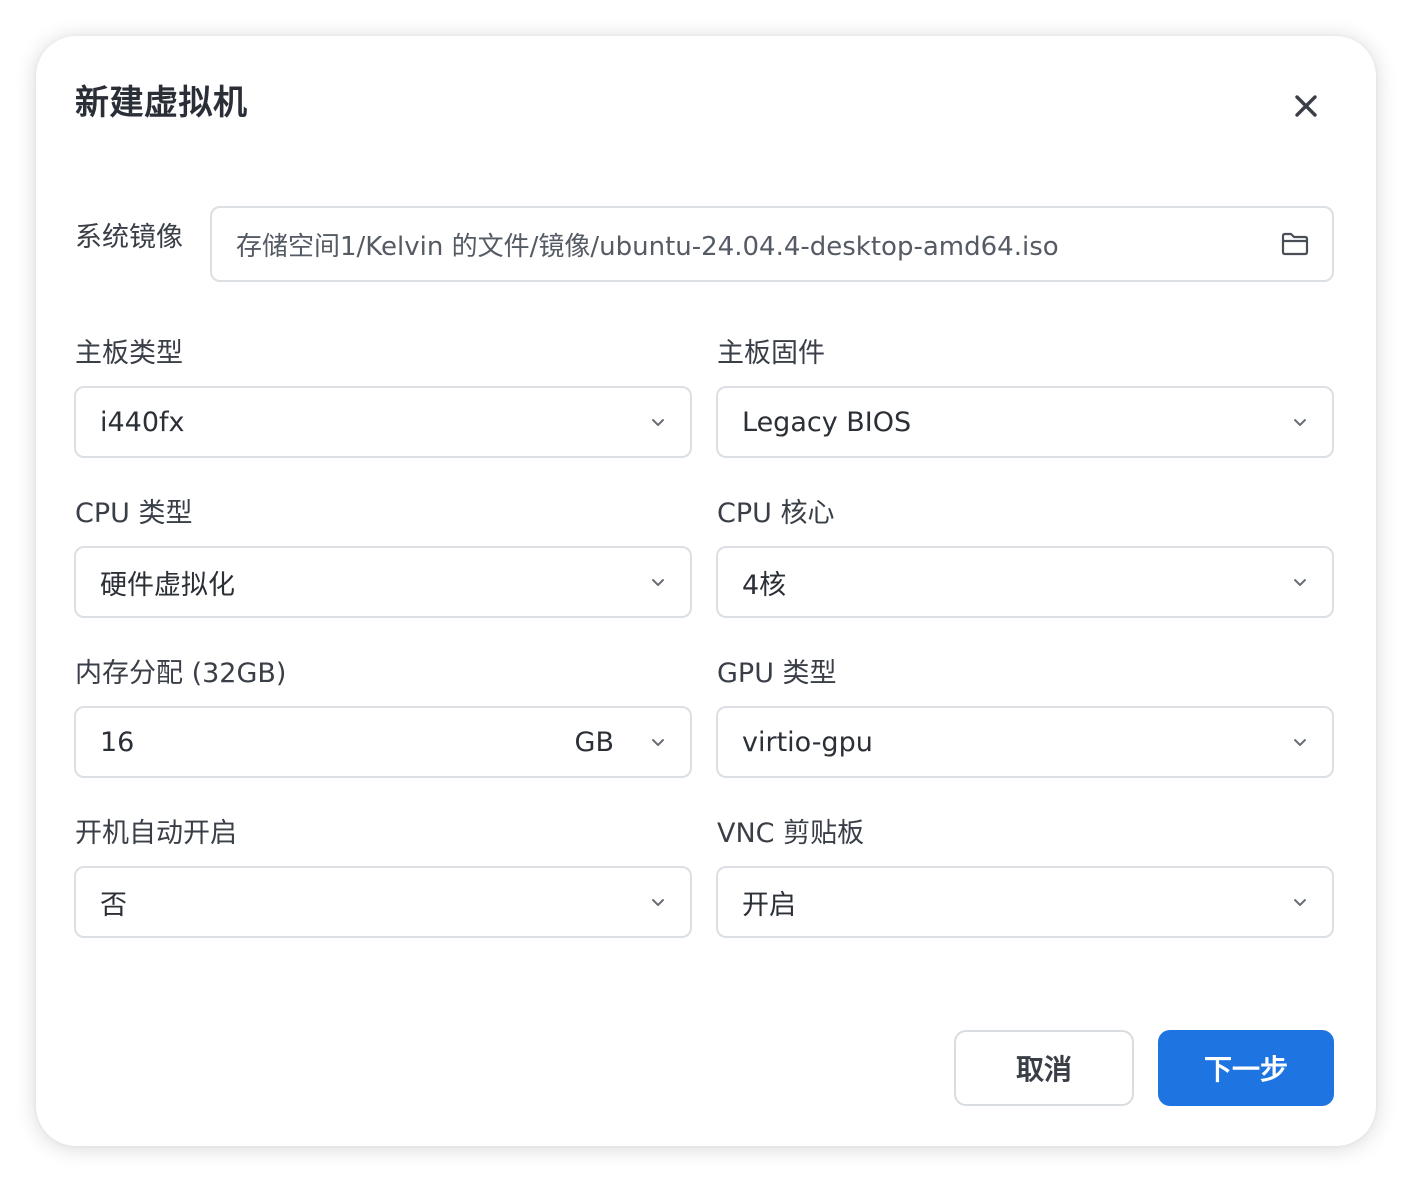 Image resolution: width=1412 pixels, height=1182 pixels. What do you see at coordinates (142, 422) in the screenshot?
I see `board-type-value: i440fx` at bounding box center [142, 422].